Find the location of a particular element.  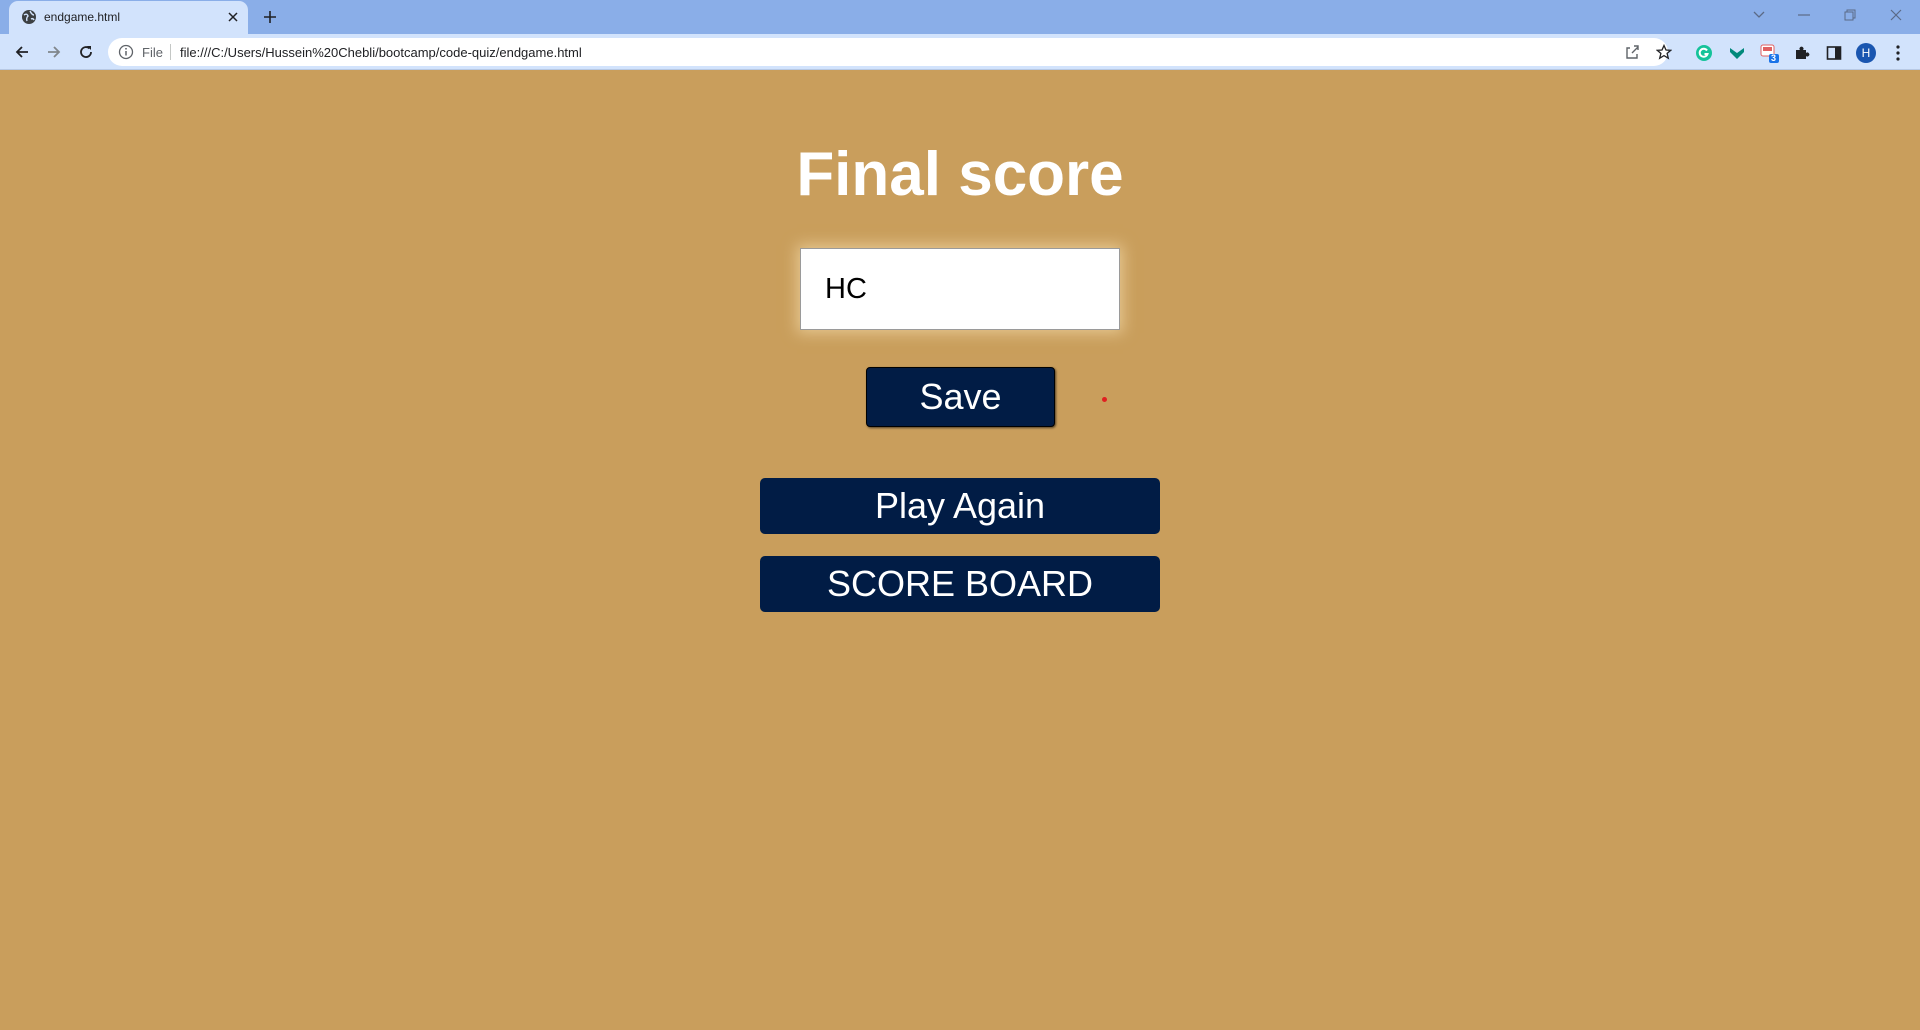

scoreboard-button: SCORE BOARD is located at coordinates (960, 584).